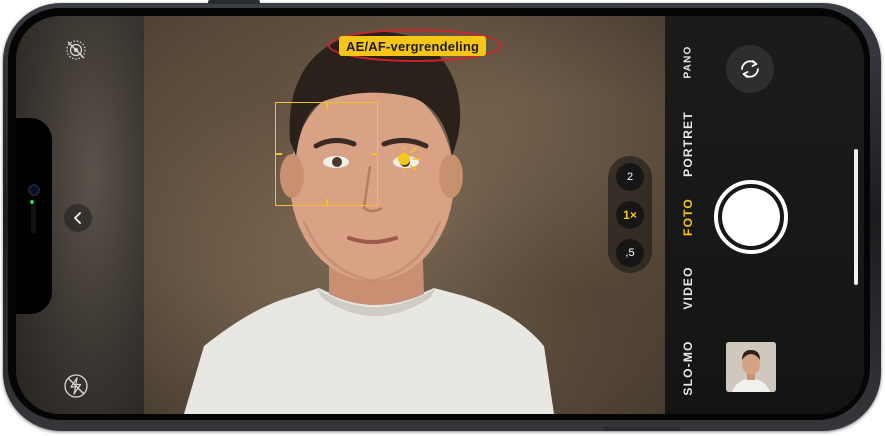 The image size is (885, 436). Describe the element at coordinates (234, 2) in the screenshot. I see `volume-button` at that location.